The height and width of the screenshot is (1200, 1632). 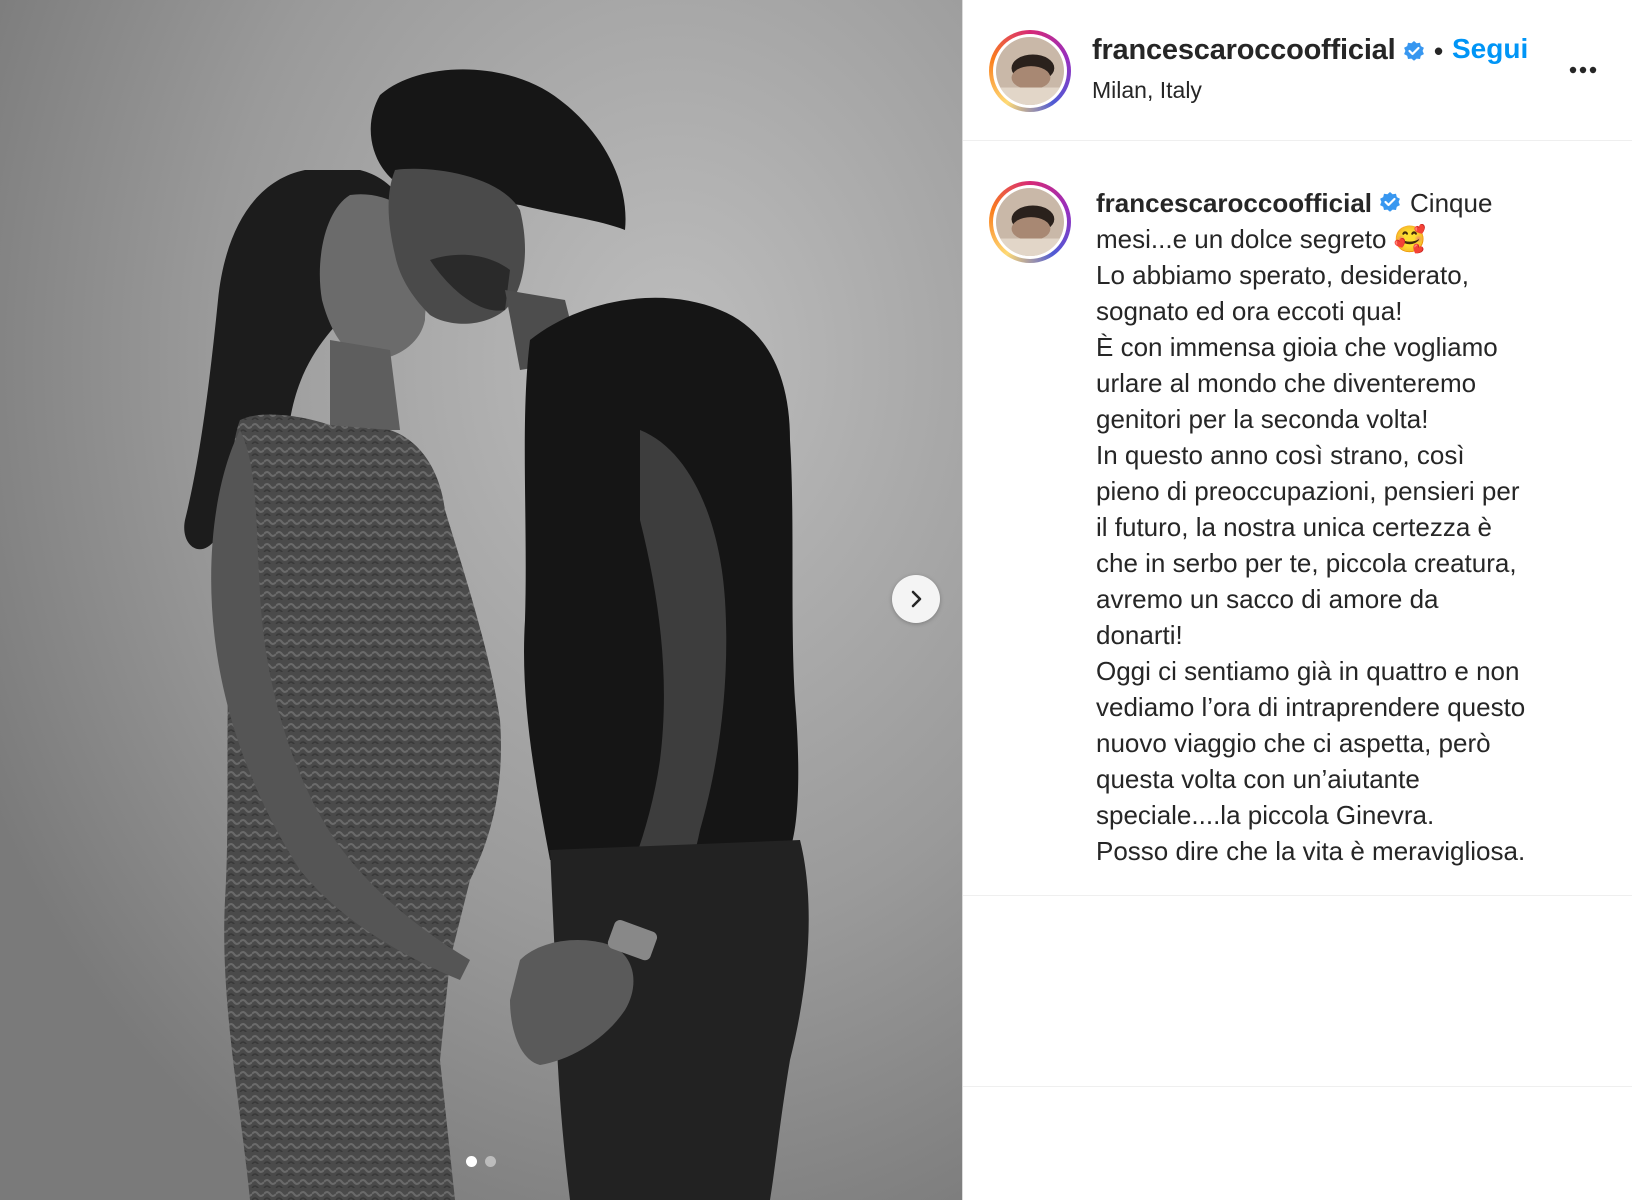 I want to click on caption-username: francescaroccoofficial, so click(x=1234, y=203).